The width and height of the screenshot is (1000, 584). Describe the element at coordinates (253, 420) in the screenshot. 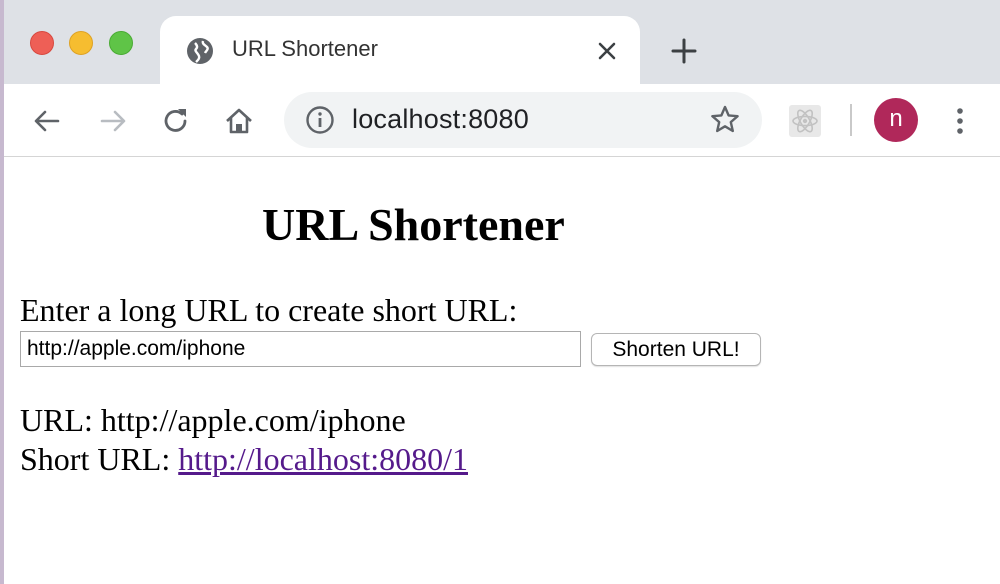

I see `result-url-value: http://apple.com/iphone` at that location.